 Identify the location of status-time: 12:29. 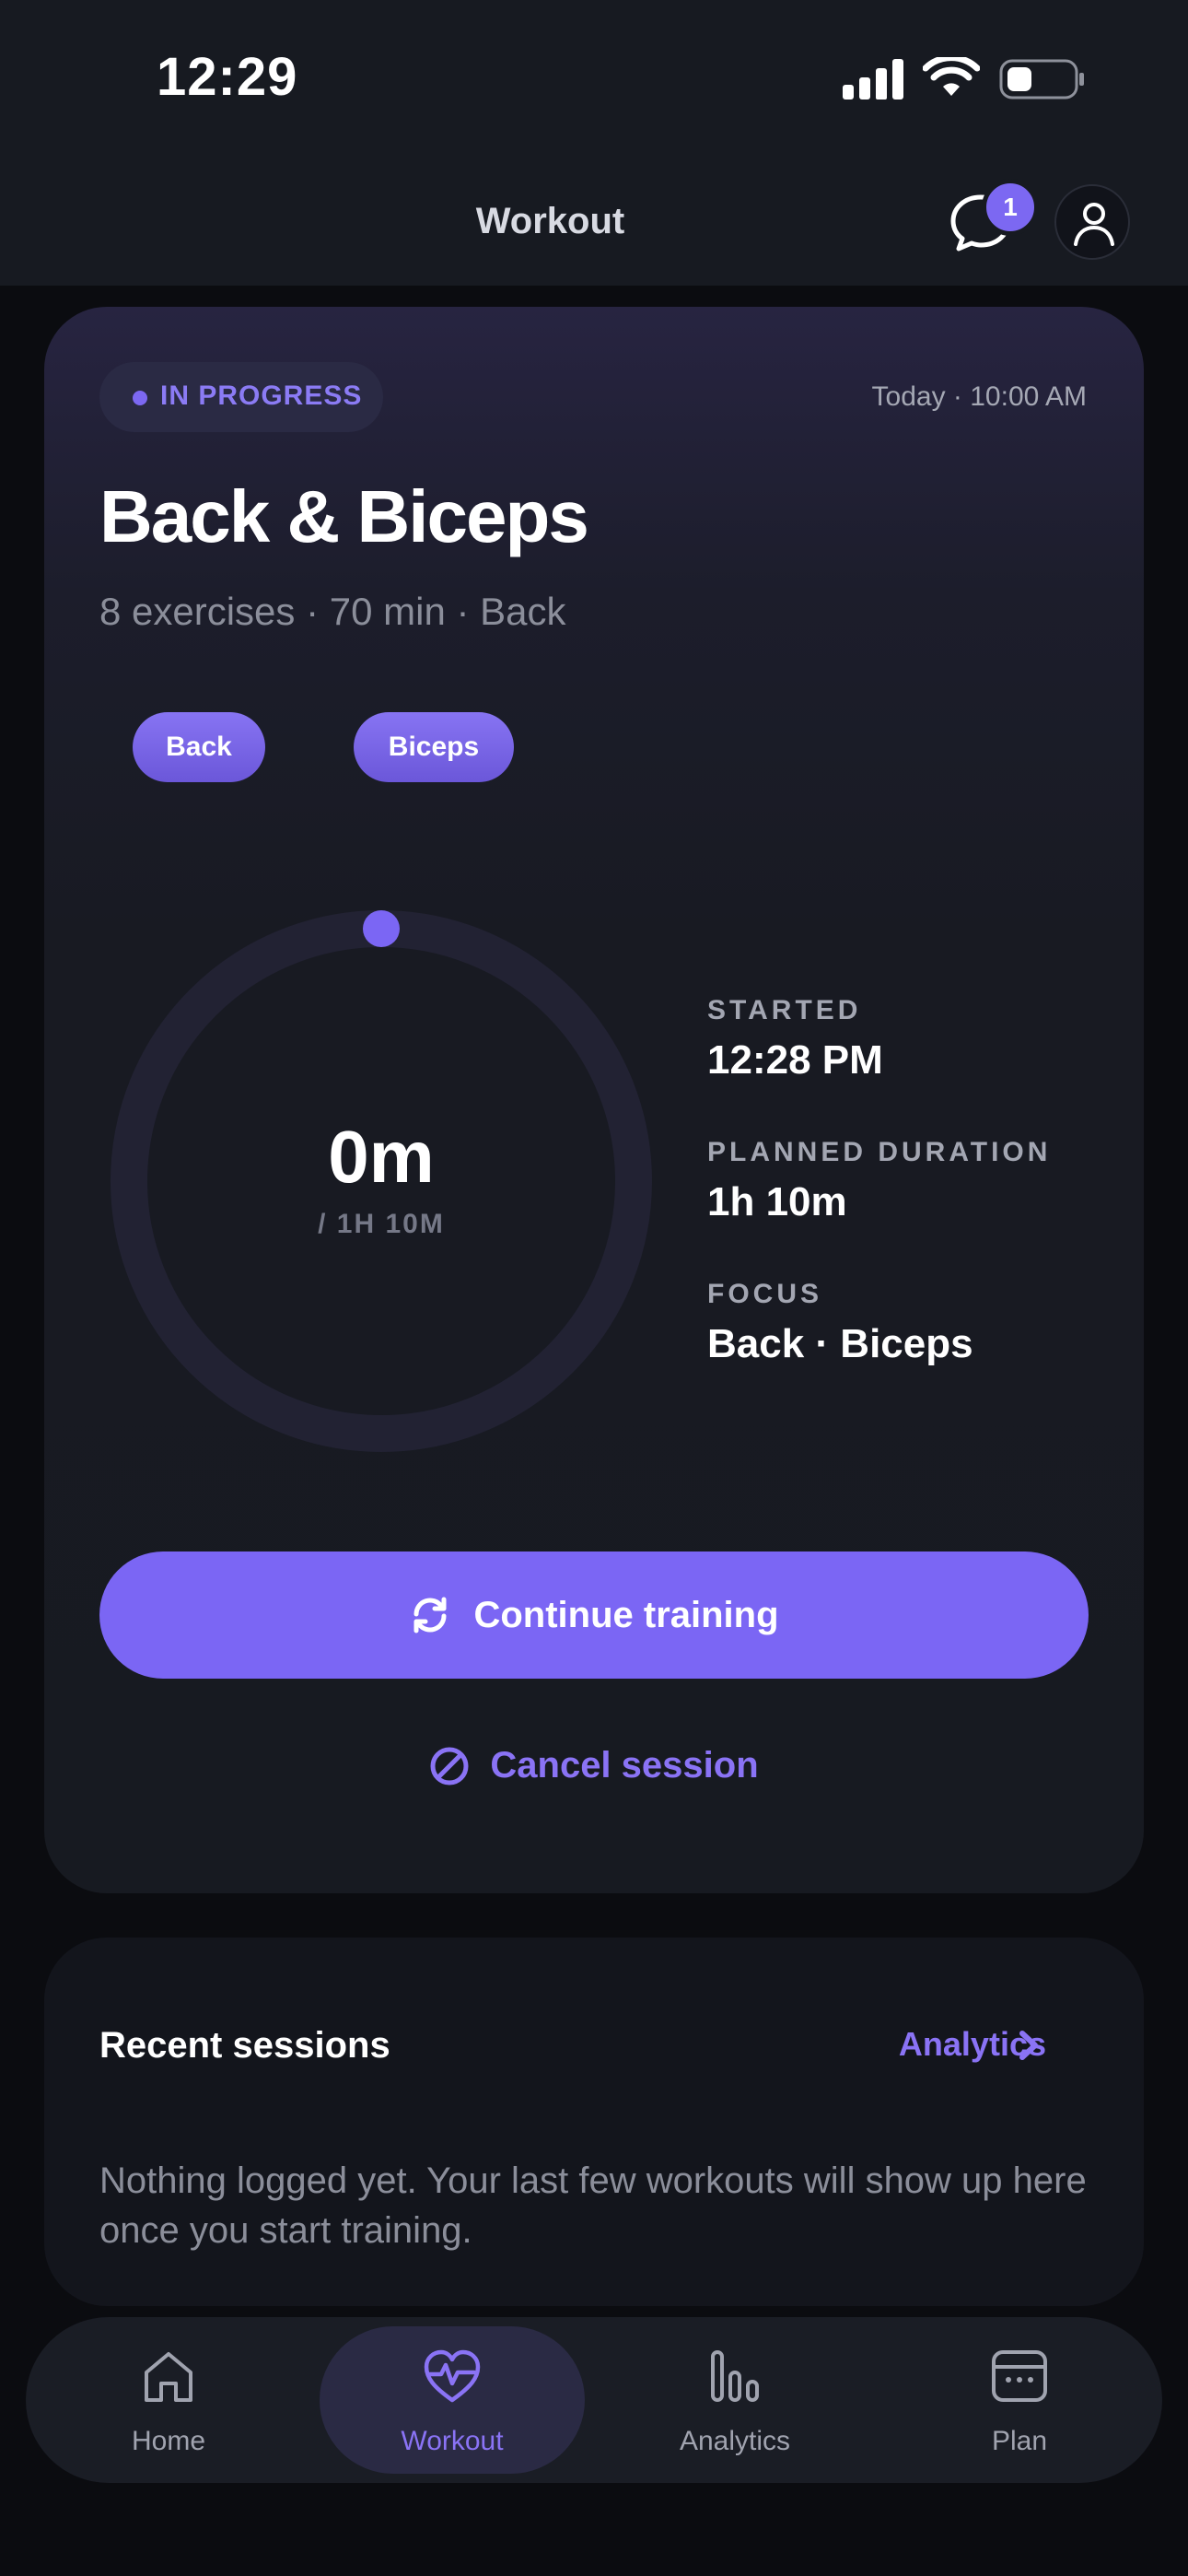
(227, 77).